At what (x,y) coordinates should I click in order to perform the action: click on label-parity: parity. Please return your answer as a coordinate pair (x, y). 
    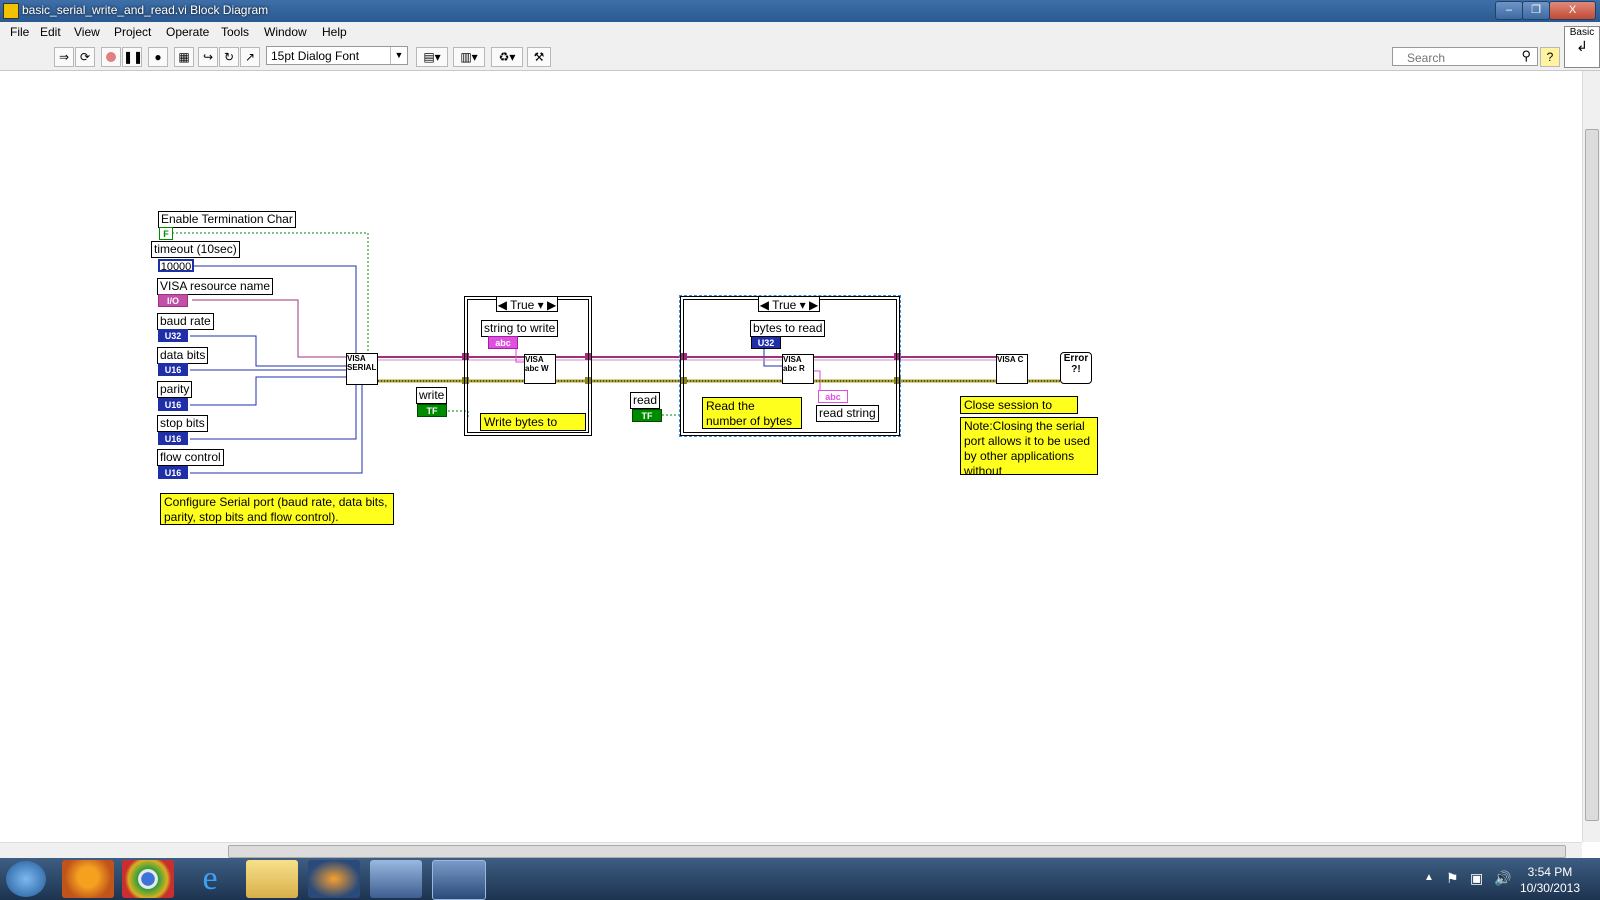
    Looking at the image, I should click on (175, 389).